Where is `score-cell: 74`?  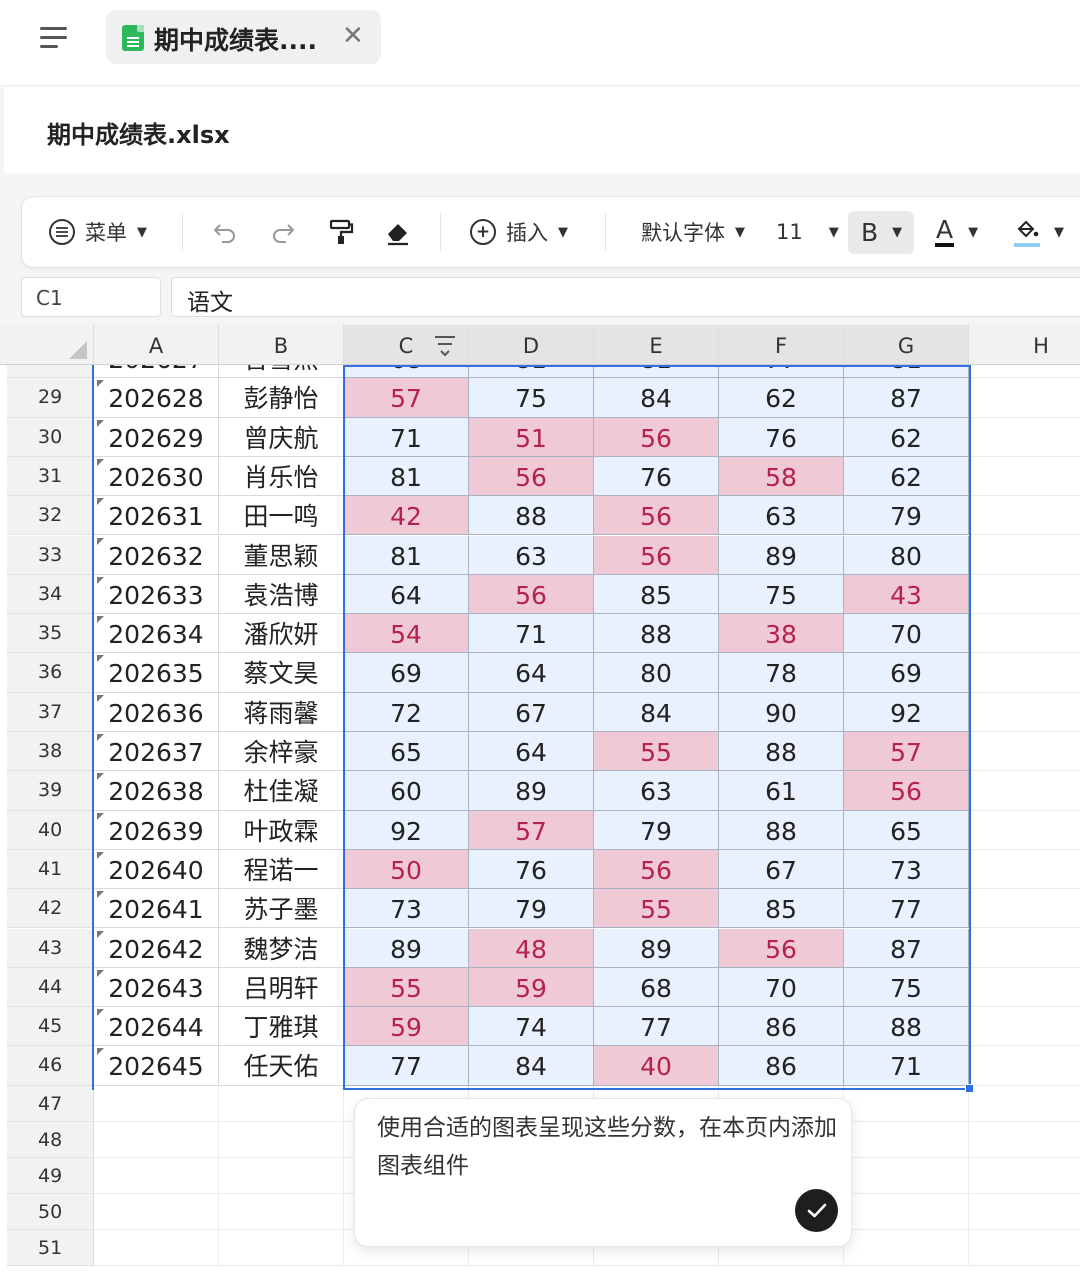 score-cell: 74 is located at coordinates (531, 1027).